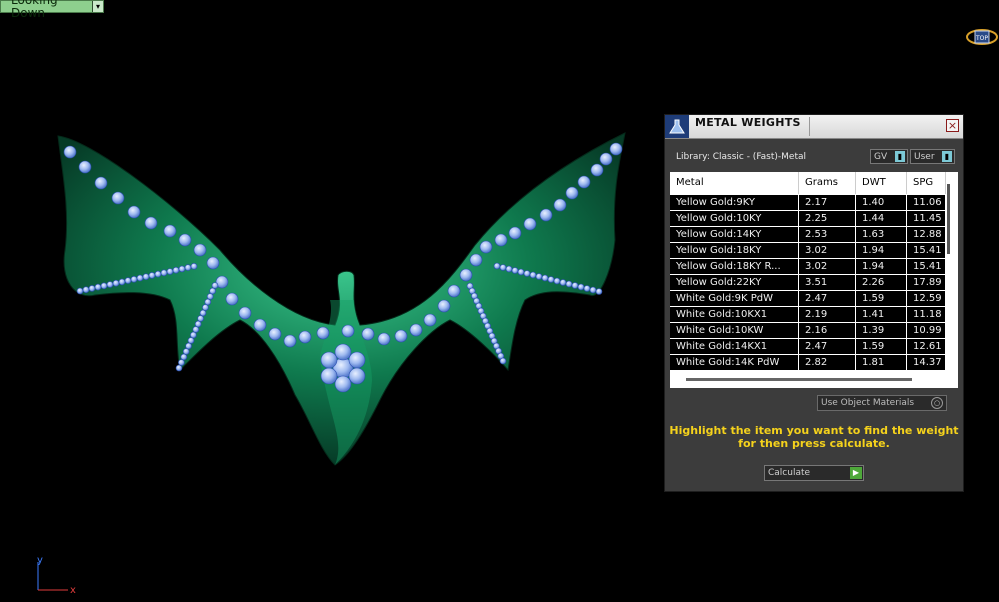  Describe the element at coordinates (932, 156) in the screenshot. I see `user-dropdown: User ▮` at that location.